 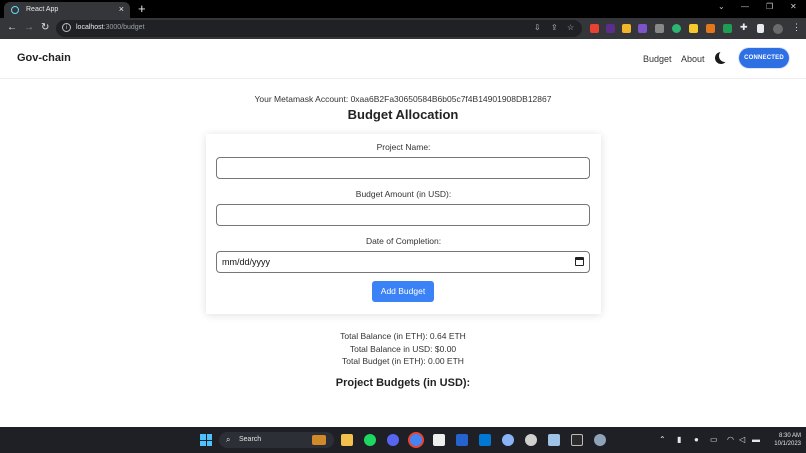 I want to click on tab-title: React App, so click(x=42, y=9).